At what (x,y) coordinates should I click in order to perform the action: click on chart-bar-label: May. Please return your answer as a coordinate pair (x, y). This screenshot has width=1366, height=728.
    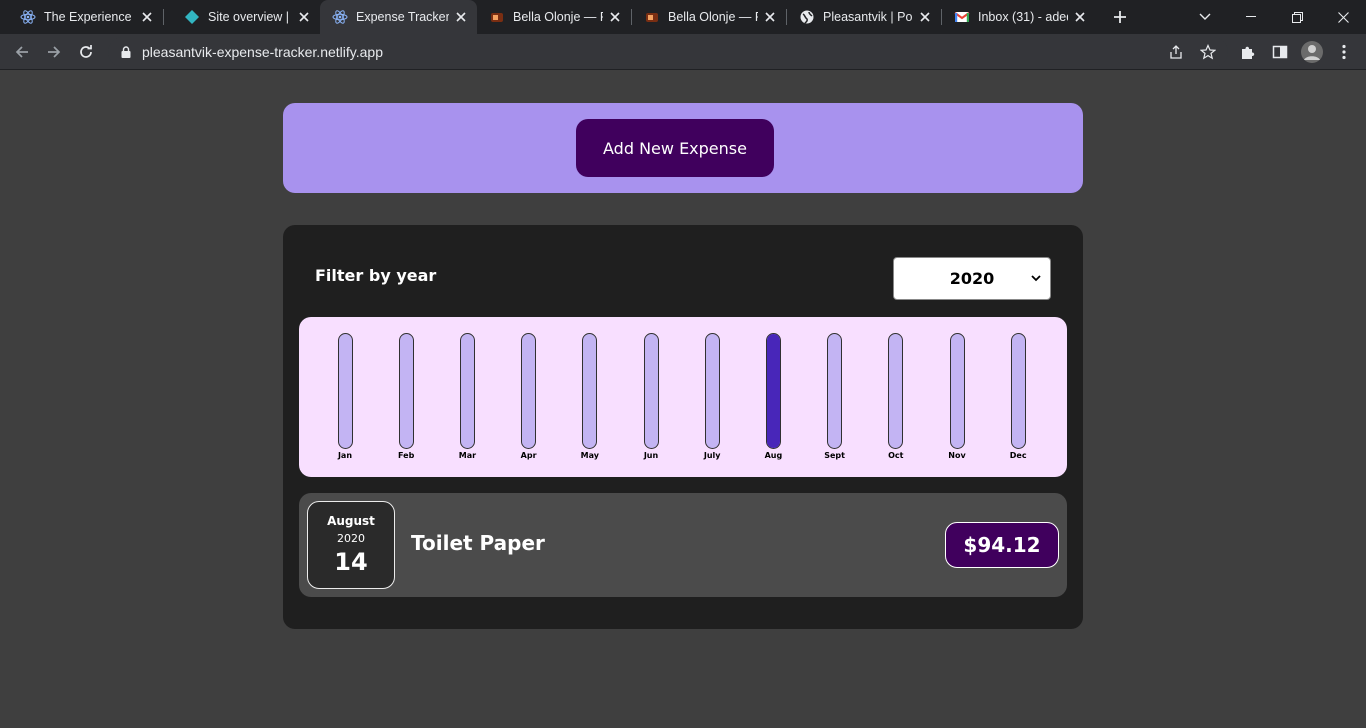
    Looking at the image, I should click on (589, 455).